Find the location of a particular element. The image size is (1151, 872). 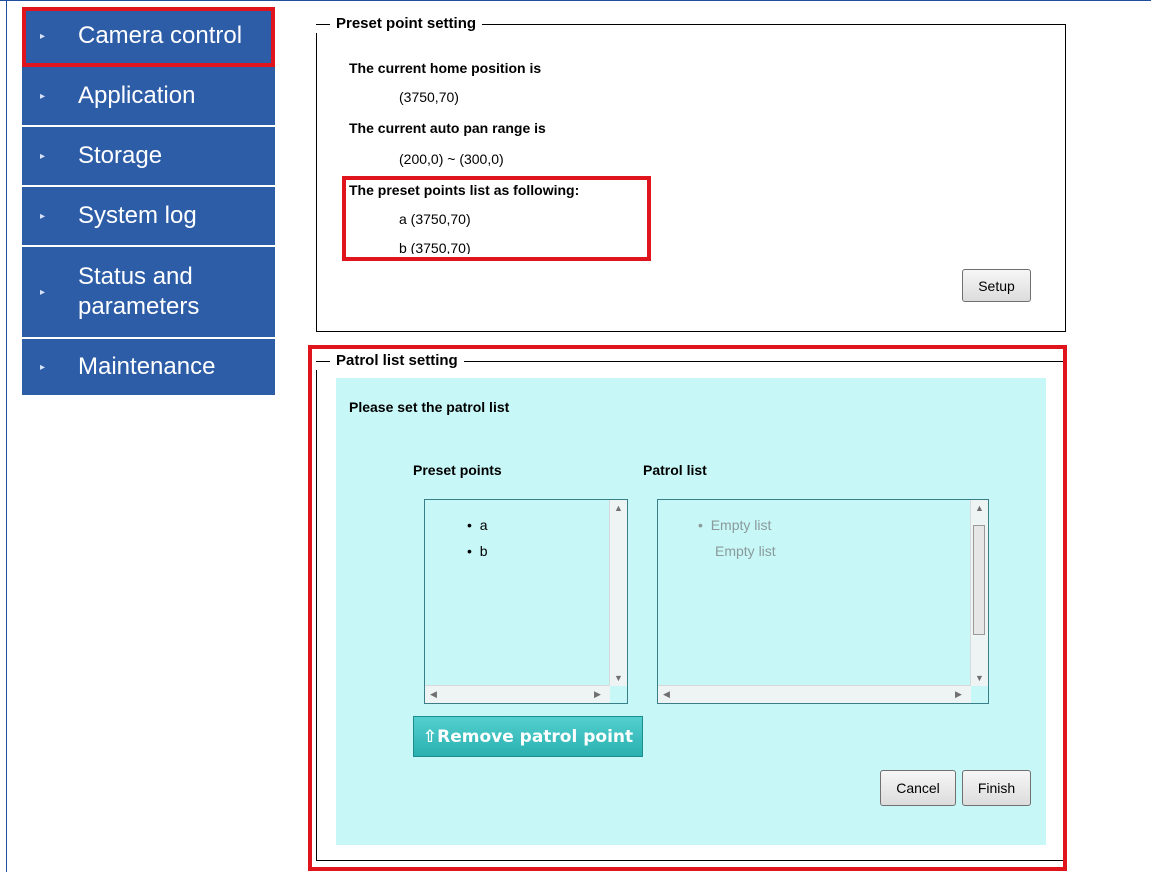

sidebar-item-label: Camera control is located at coordinates (160, 35).